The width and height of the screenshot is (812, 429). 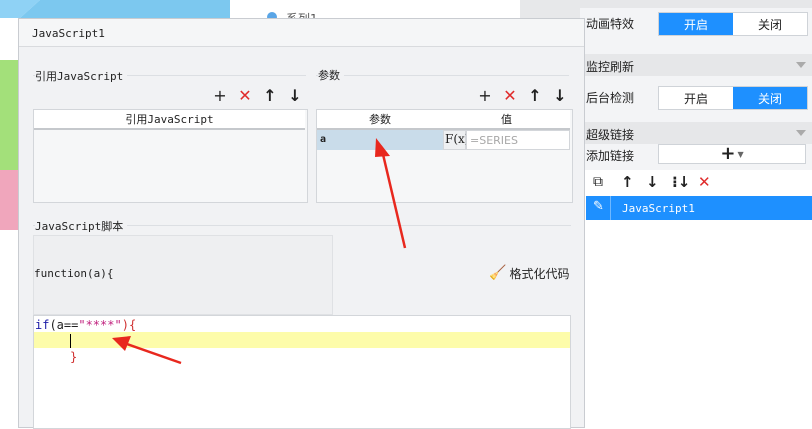 What do you see at coordinates (147, 350) in the screenshot?
I see `annotation-arrow-code` at bounding box center [147, 350].